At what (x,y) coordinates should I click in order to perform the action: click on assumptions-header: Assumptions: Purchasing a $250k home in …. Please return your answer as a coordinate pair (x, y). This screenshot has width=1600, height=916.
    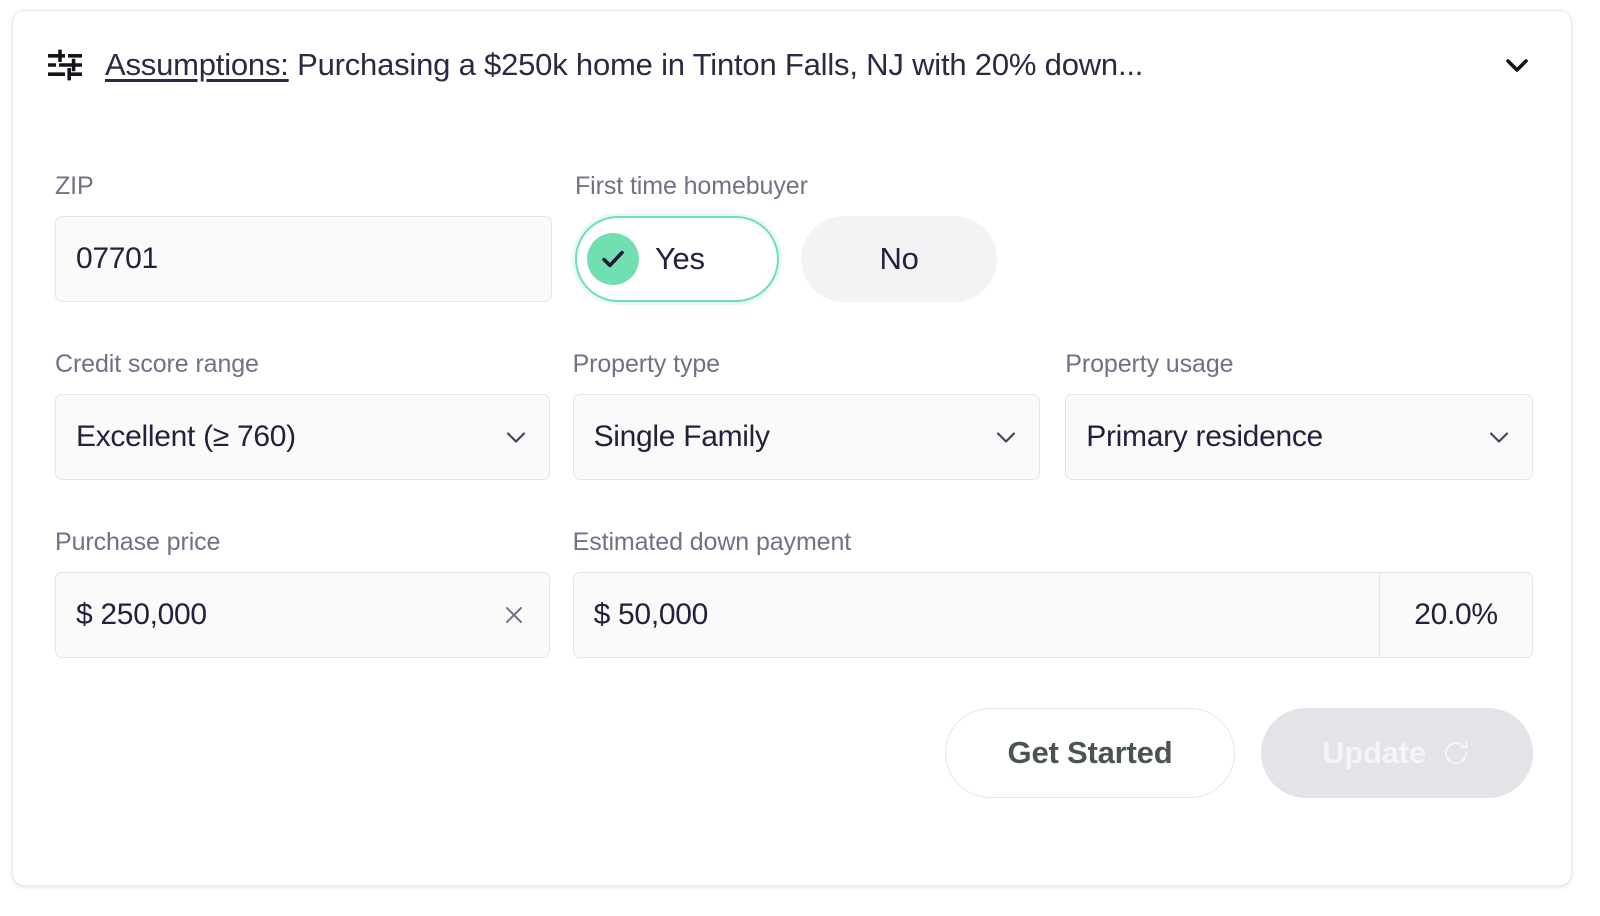
    Looking at the image, I should click on (792, 65).